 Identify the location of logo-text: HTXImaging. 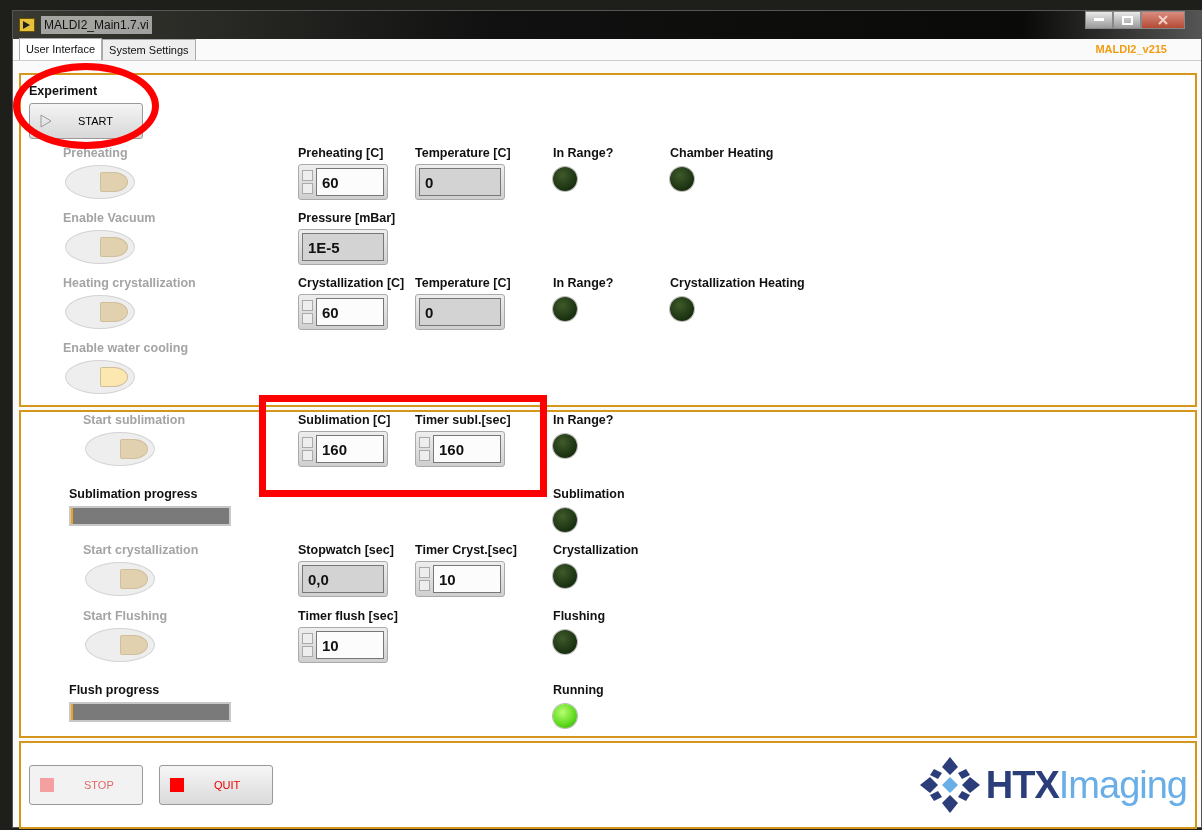
(1086, 785).